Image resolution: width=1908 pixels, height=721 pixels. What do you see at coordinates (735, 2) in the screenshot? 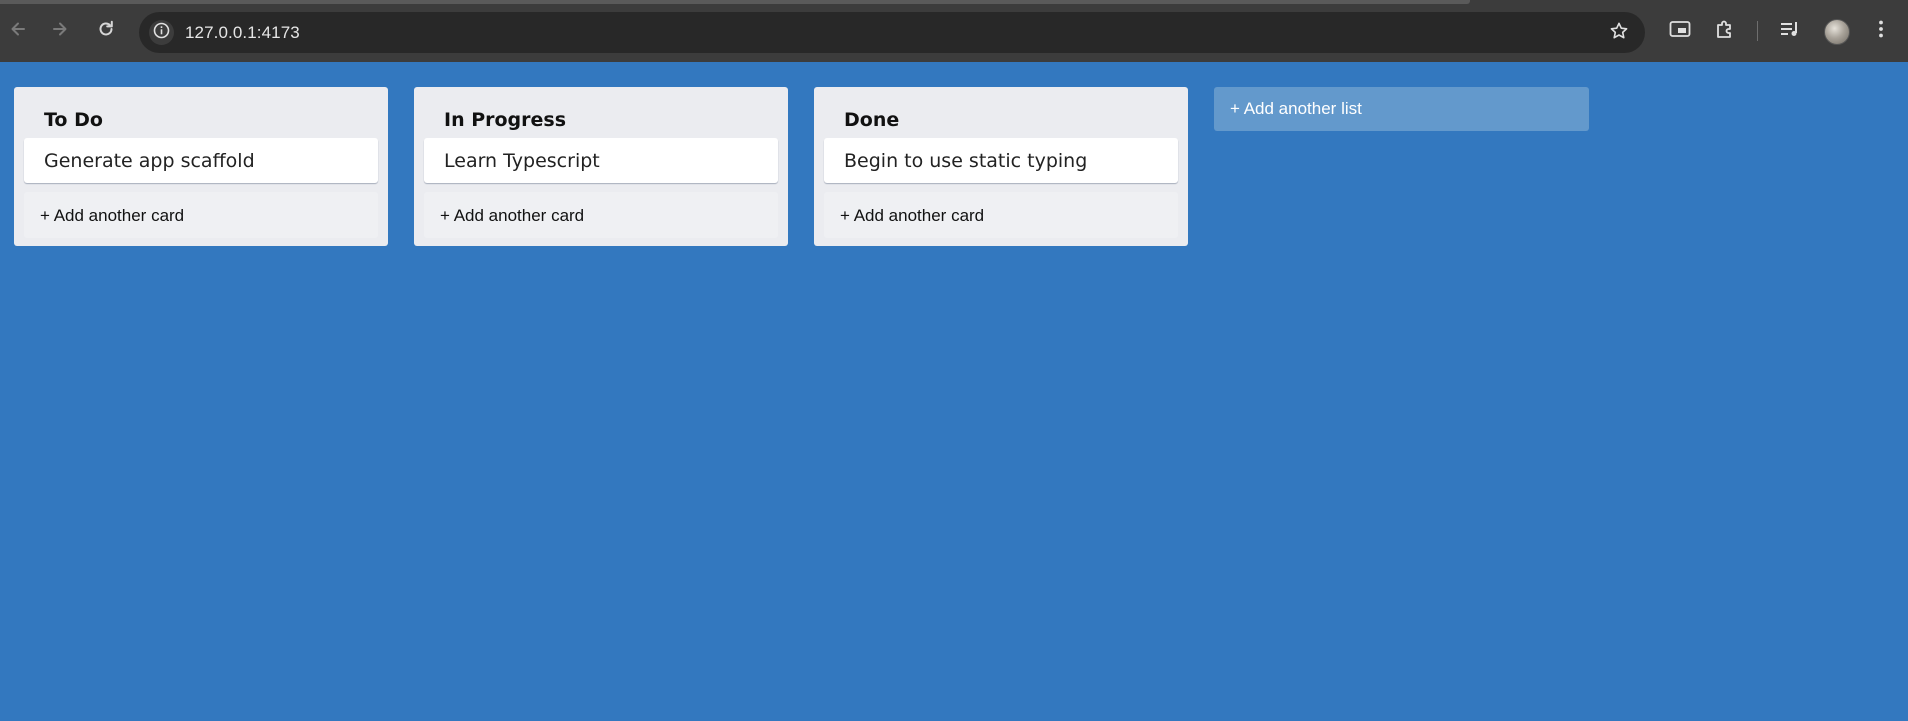
I see `tab-strip-edge` at bounding box center [735, 2].